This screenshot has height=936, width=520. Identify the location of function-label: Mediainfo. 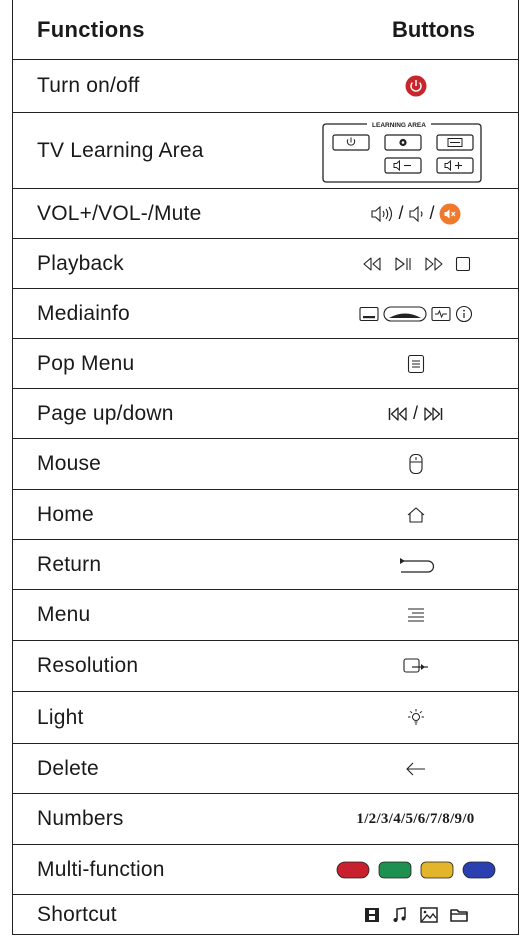
(83, 313).